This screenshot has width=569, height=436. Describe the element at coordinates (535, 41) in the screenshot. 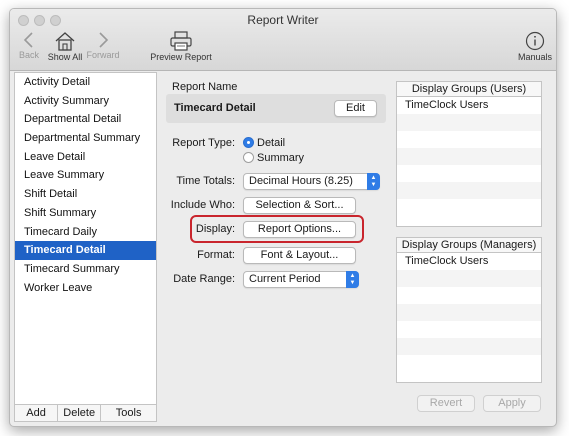

I see `info-icon` at that location.